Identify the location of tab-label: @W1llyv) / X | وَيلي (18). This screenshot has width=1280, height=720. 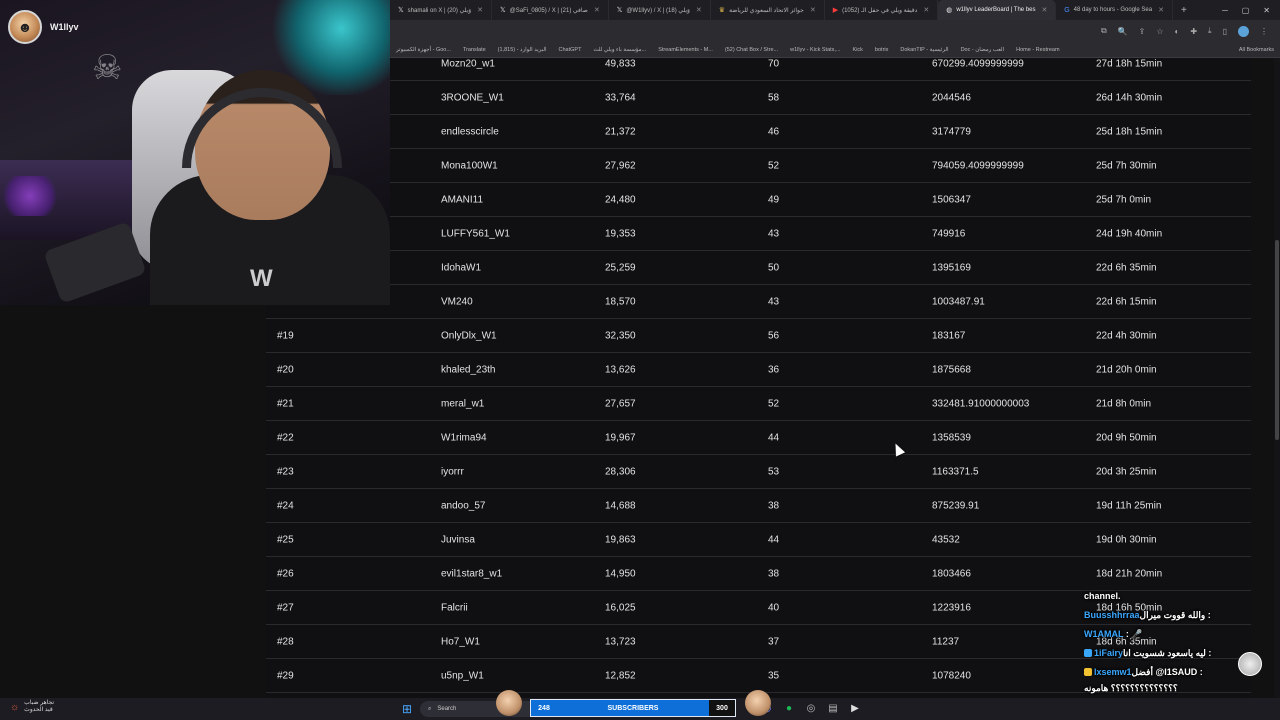
(658, 10).